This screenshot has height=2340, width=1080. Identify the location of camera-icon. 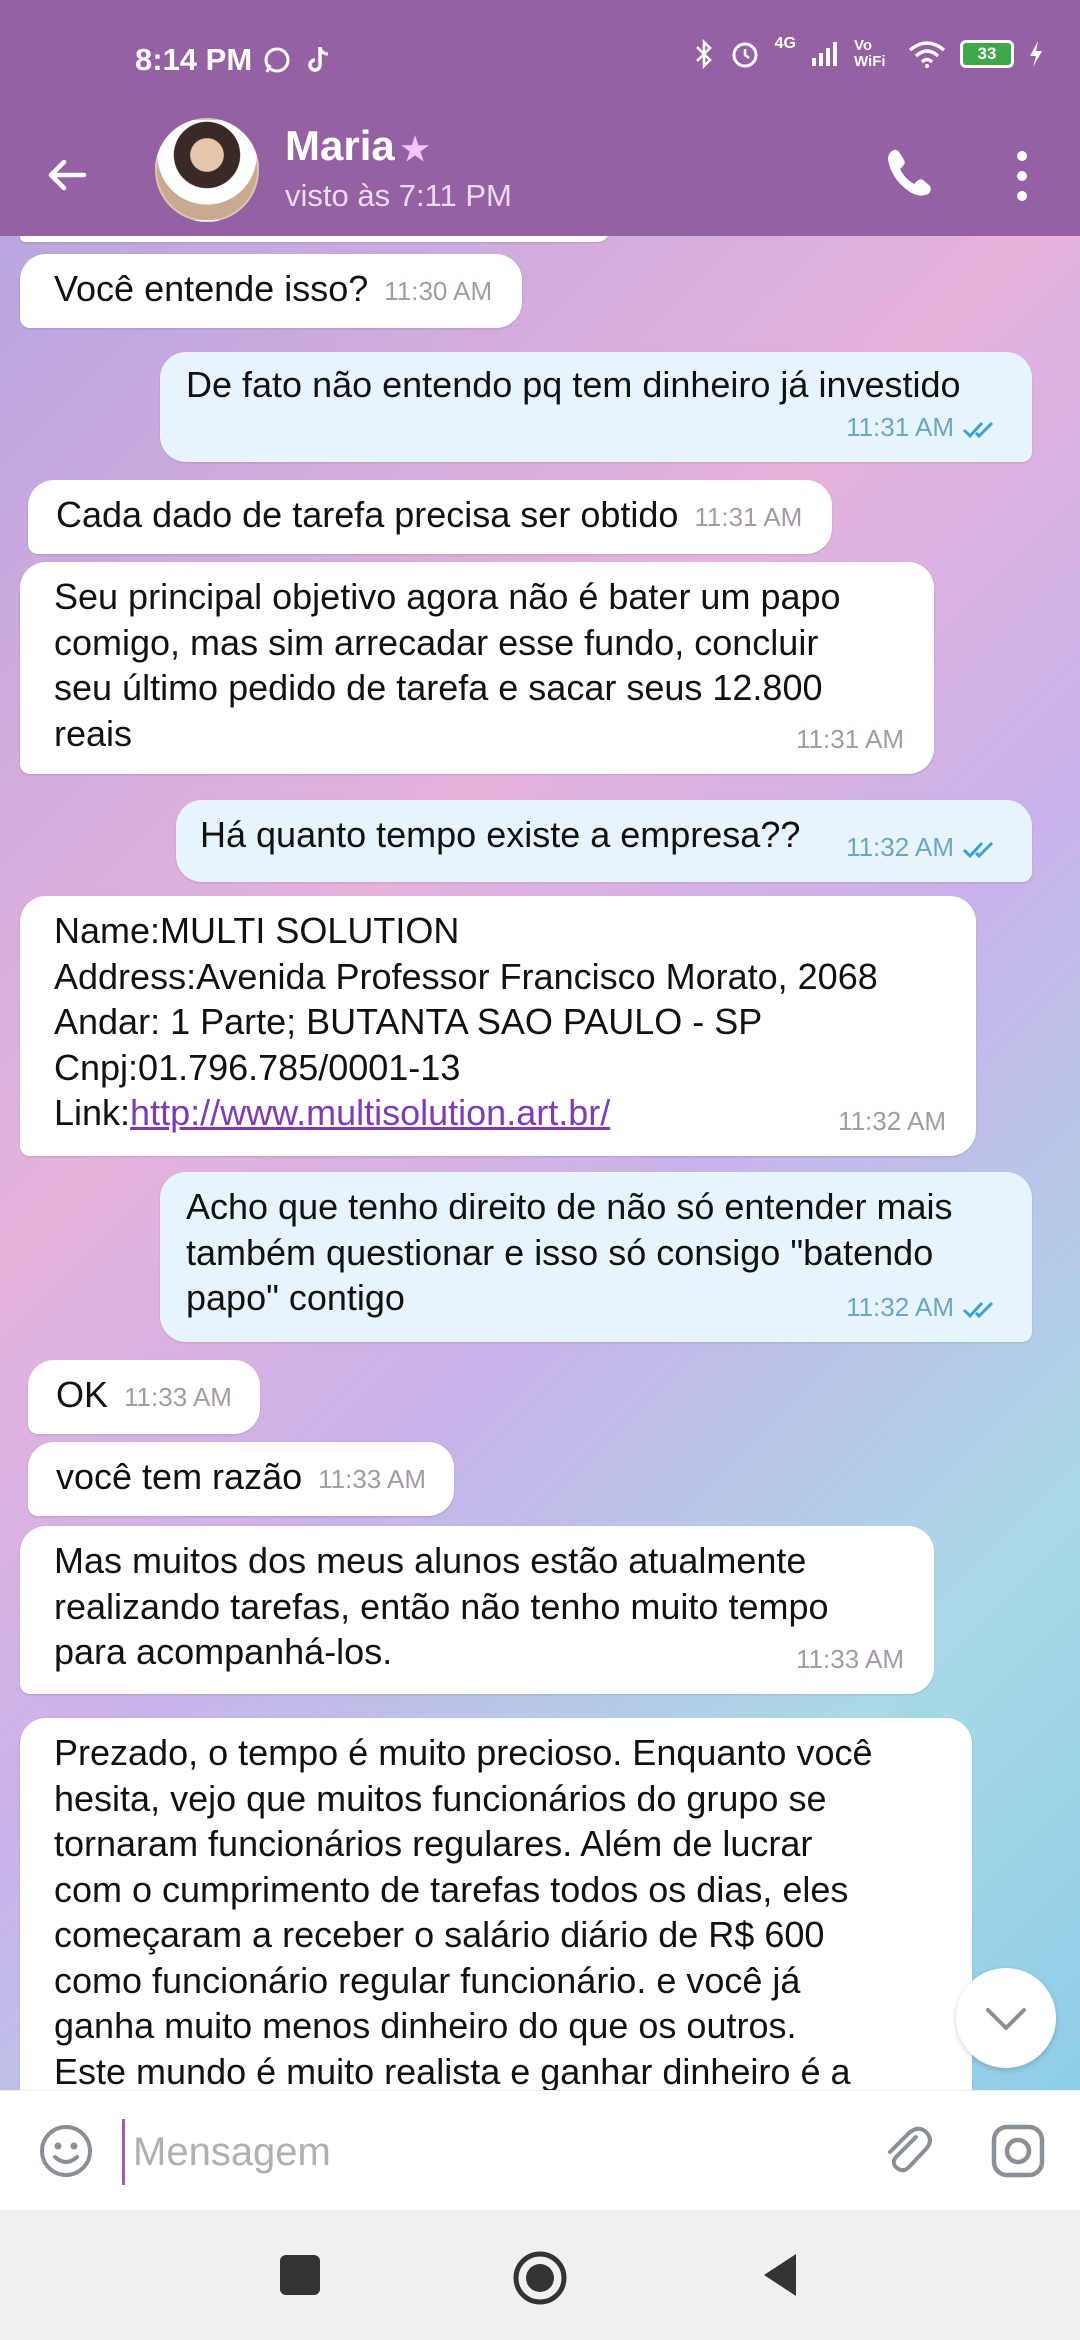
(1018, 2151).